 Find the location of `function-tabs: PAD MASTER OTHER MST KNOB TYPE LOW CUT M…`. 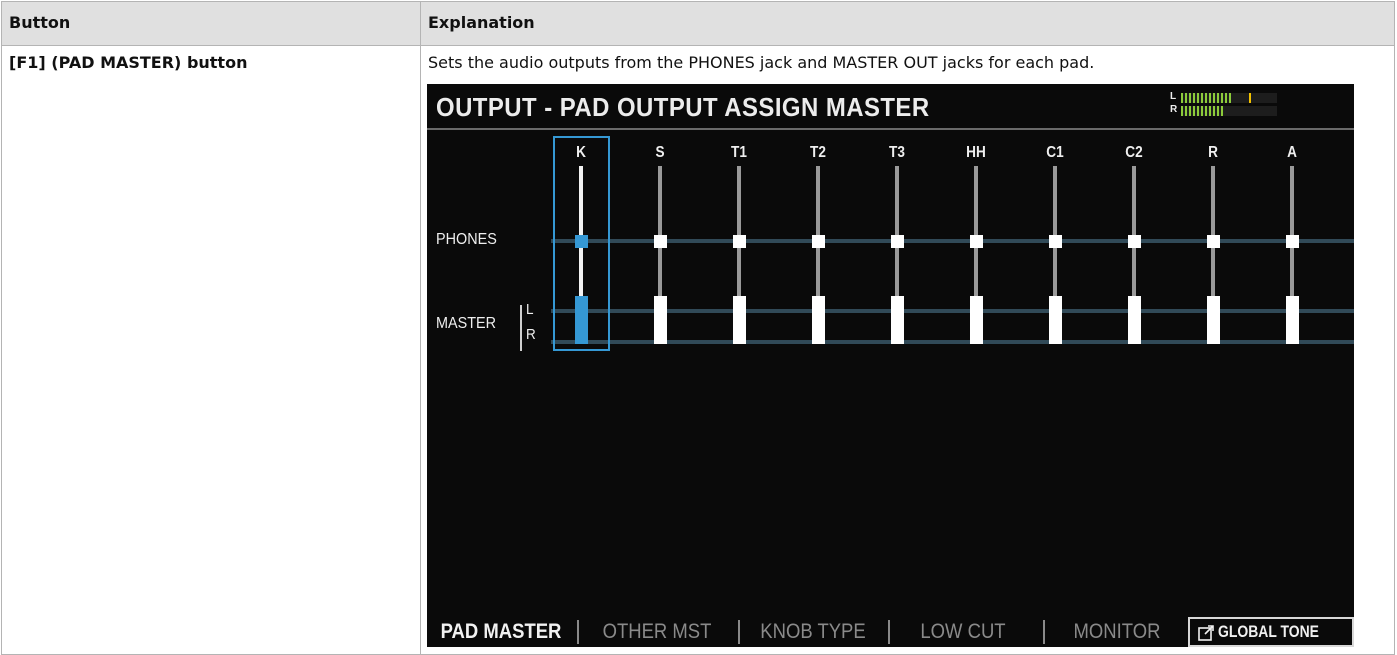

function-tabs: PAD MASTER OTHER MST KNOB TYPE LOW CUT M… is located at coordinates (890, 629).